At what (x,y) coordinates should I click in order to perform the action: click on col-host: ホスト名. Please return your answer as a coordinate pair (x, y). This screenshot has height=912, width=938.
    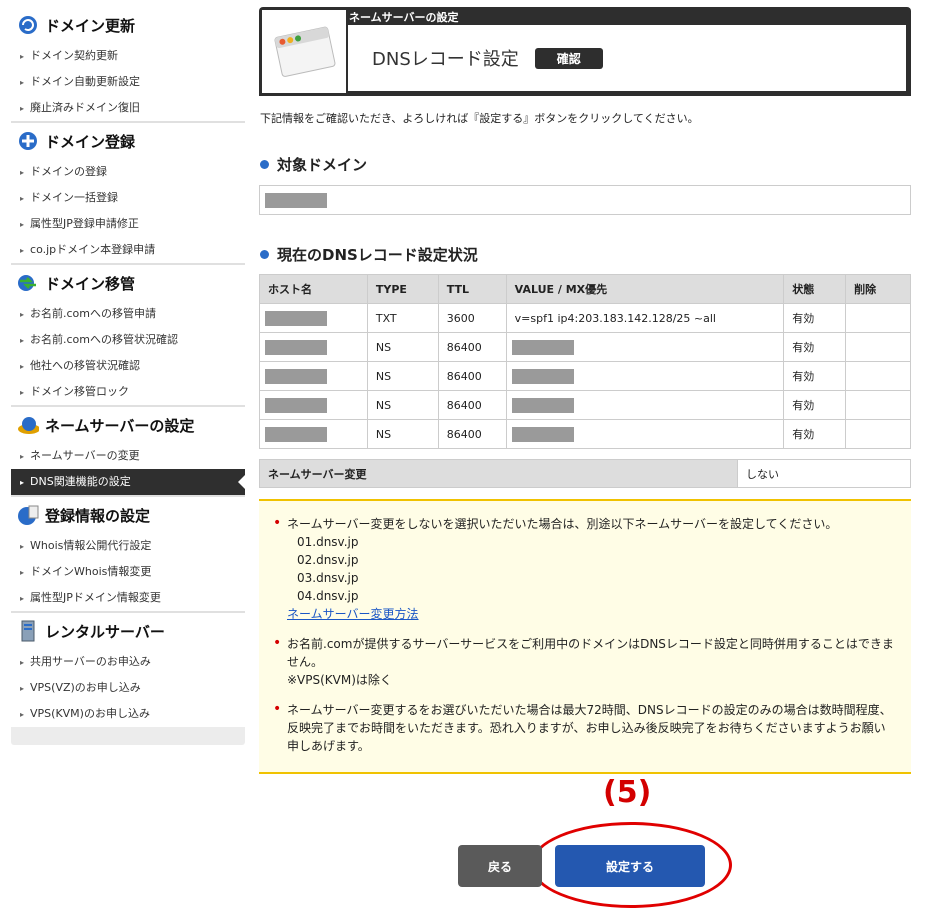
    Looking at the image, I should click on (313, 289).